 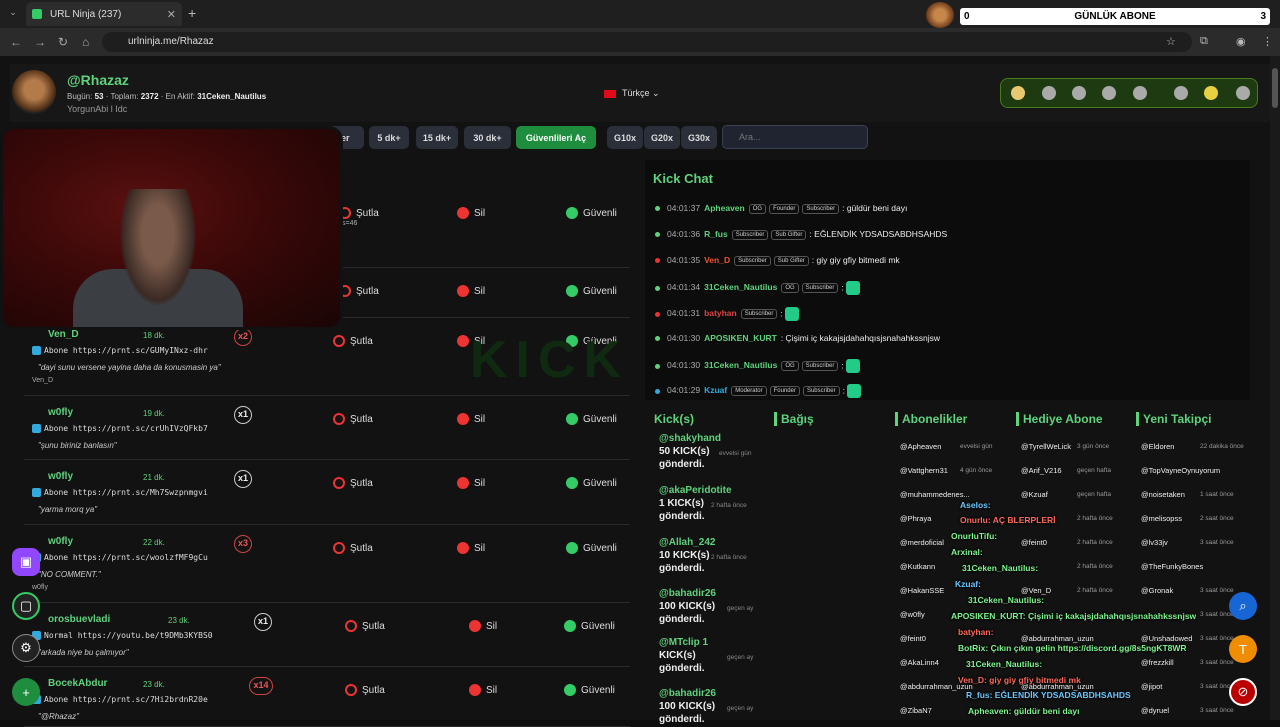 What do you see at coordinates (740, 287) in the screenshot?
I see `chat-user: 31Ceken_Nautilus` at bounding box center [740, 287].